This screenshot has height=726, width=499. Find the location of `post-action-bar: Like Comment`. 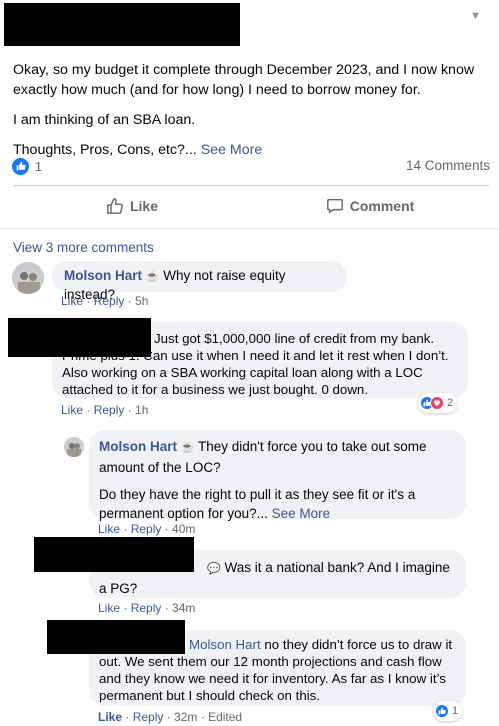

post-action-bar: Like Comment is located at coordinates (251, 206).